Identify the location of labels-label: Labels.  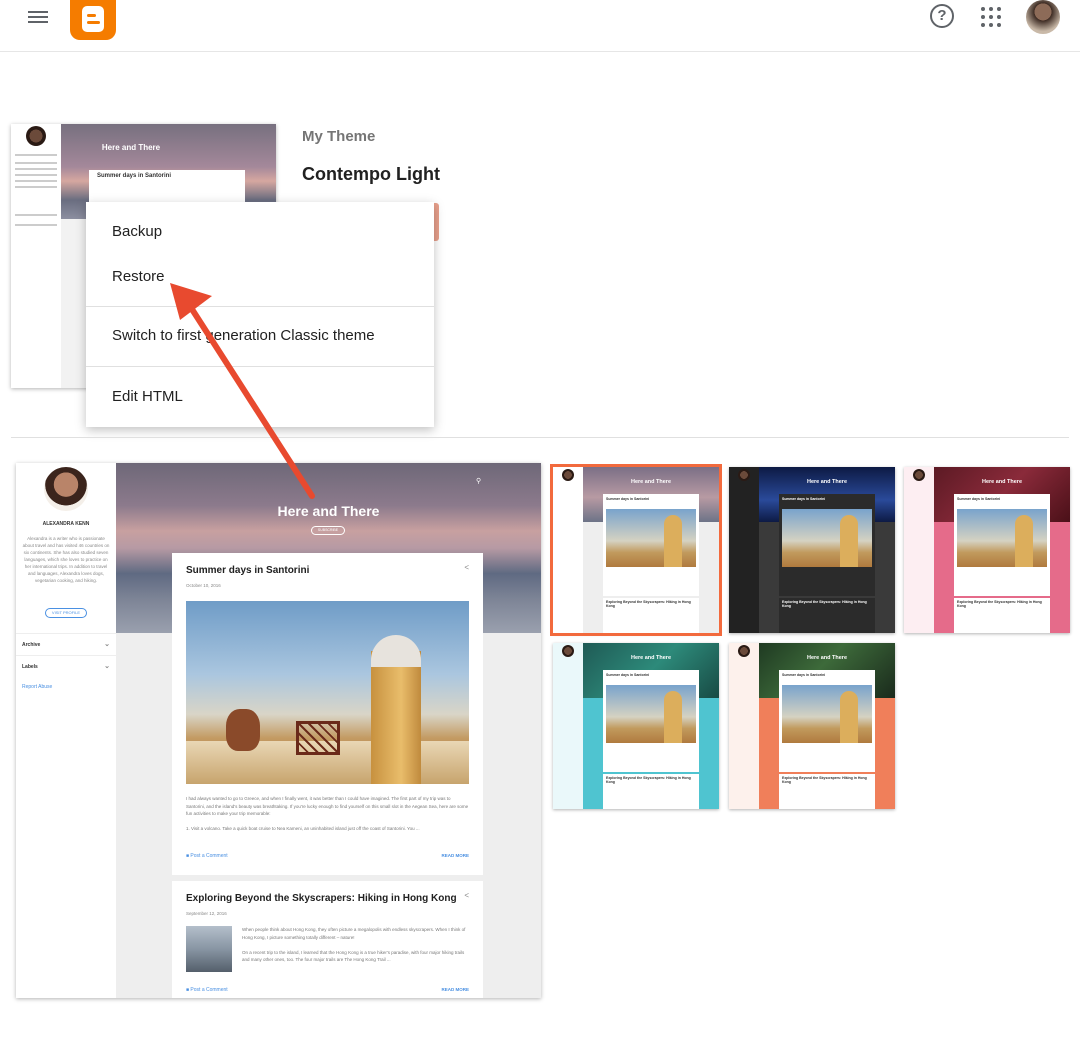
(30, 667).